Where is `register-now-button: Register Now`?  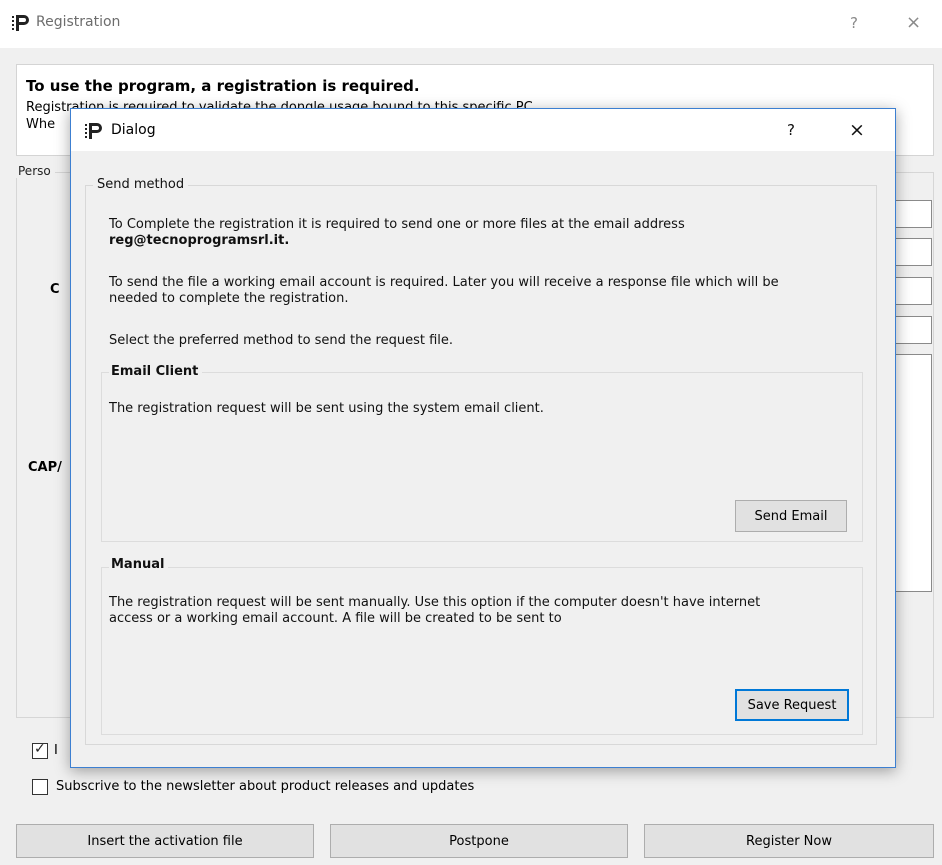 register-now-button: Register Now is located at coordinates (789, 841).